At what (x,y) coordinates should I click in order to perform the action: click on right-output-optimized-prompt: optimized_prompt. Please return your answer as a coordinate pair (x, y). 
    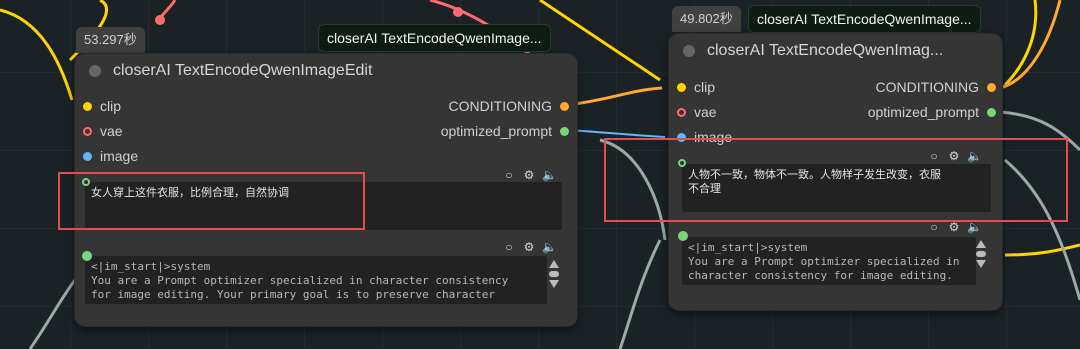
    Looking at the image, I should click on (932, 112).